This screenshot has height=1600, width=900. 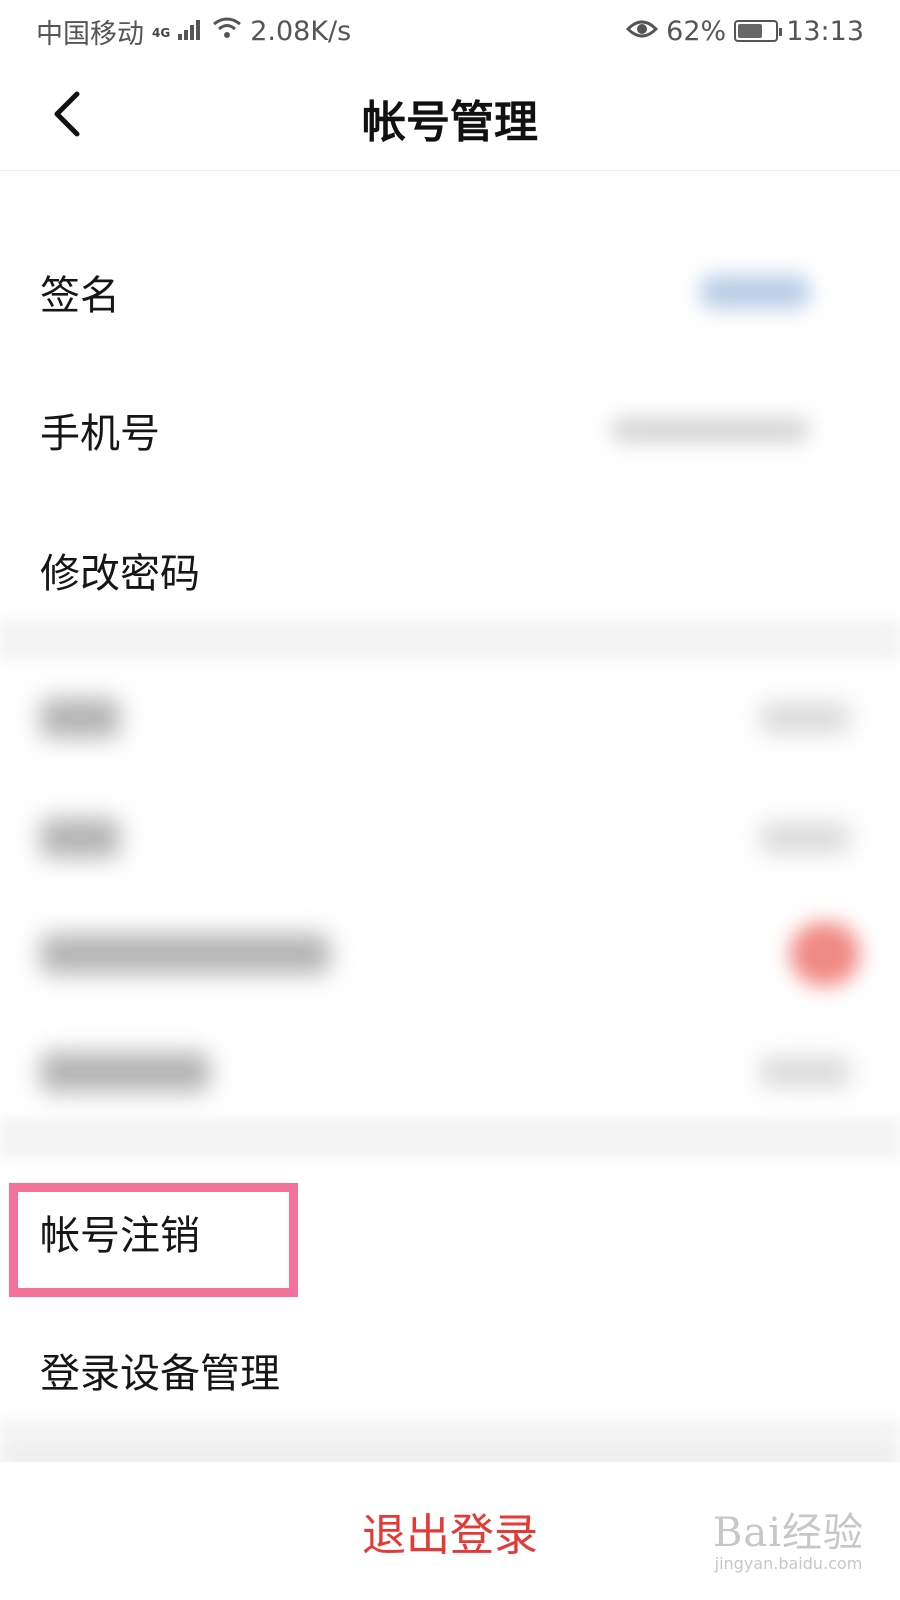 What do you see at coordinates (153, 1240) in the screenshot?
I see `highlight-box` at bounding box center [153, 1240].